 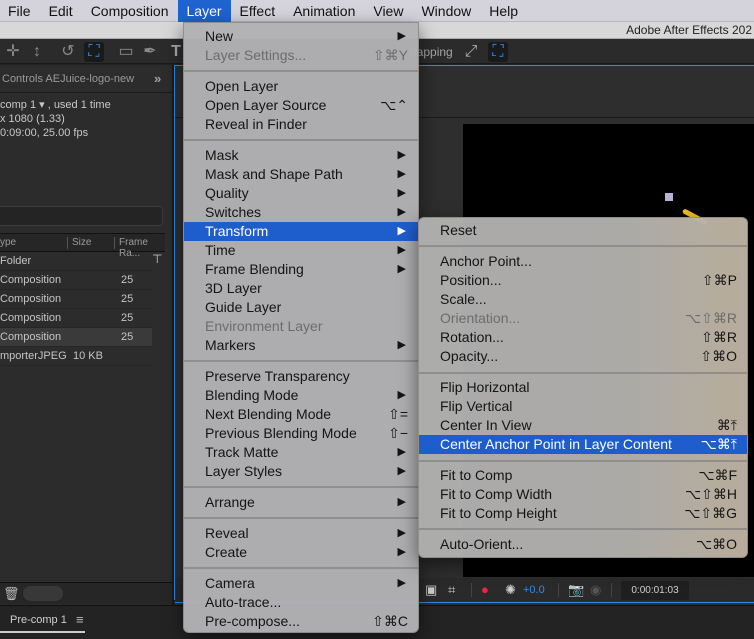 What do you see at coordinates (258, 11) in the screenshot?
I see `menu-effect: Effect` at bounding box center [258, 11].